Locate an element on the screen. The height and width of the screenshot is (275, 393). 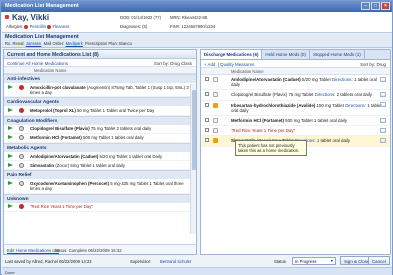
medication-name: Amlodipine/Atorvastatin (Caduet) is located at coordinates (266, 79).